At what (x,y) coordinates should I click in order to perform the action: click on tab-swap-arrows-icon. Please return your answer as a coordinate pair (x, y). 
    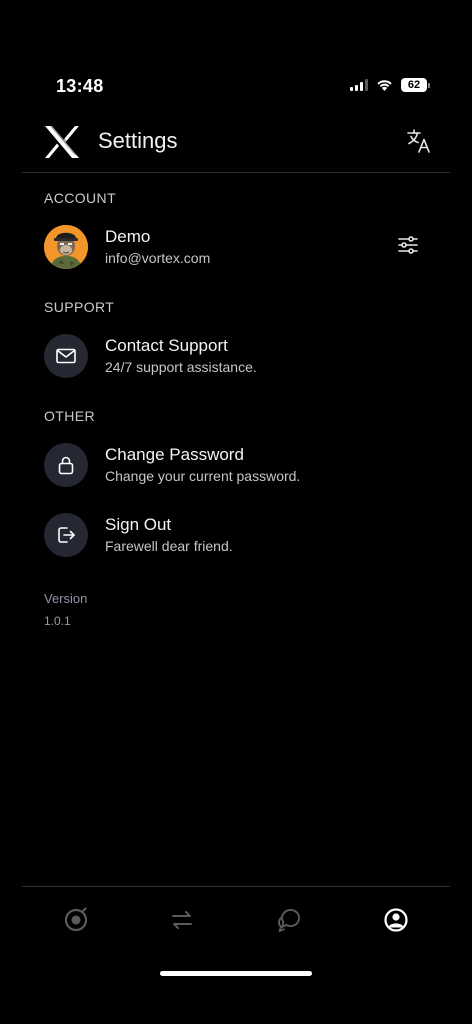
    Looking at the image, I should click on (182, 920).